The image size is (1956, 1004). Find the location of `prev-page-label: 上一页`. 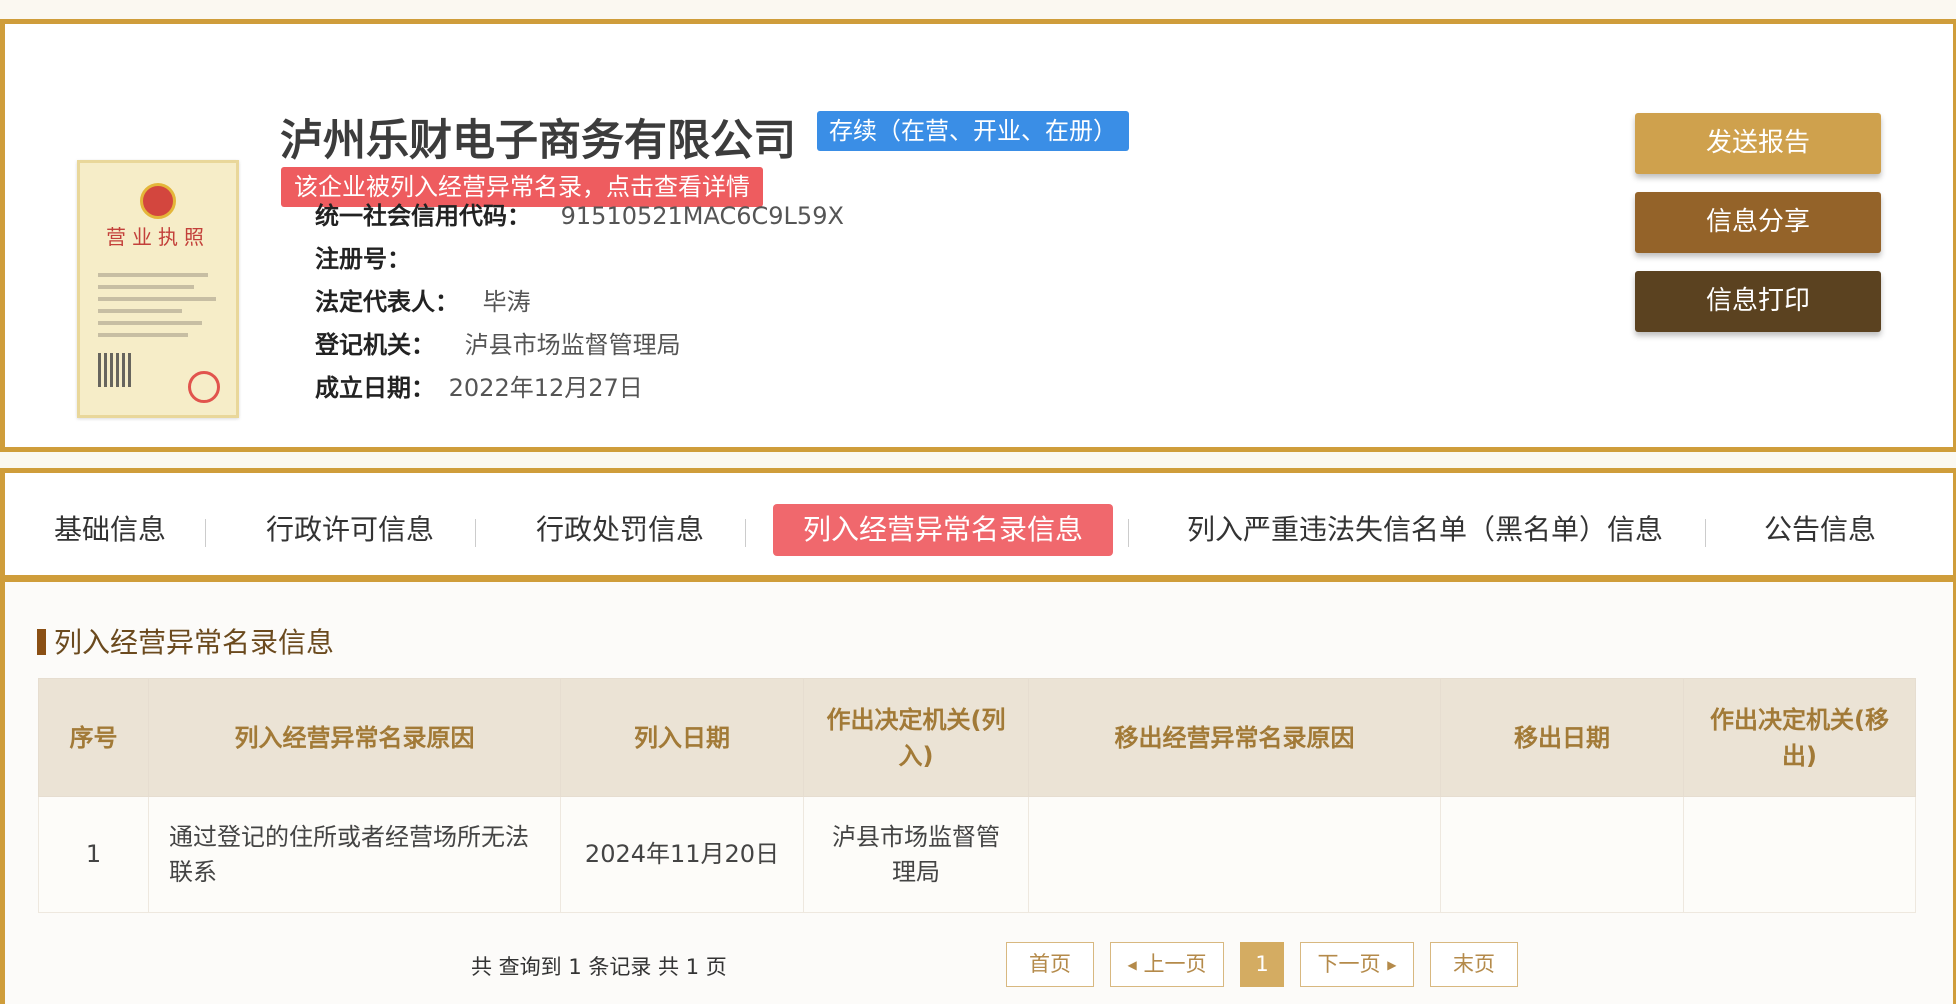

prev-page-label: 上一页 is located at coordinates (1175, 964).